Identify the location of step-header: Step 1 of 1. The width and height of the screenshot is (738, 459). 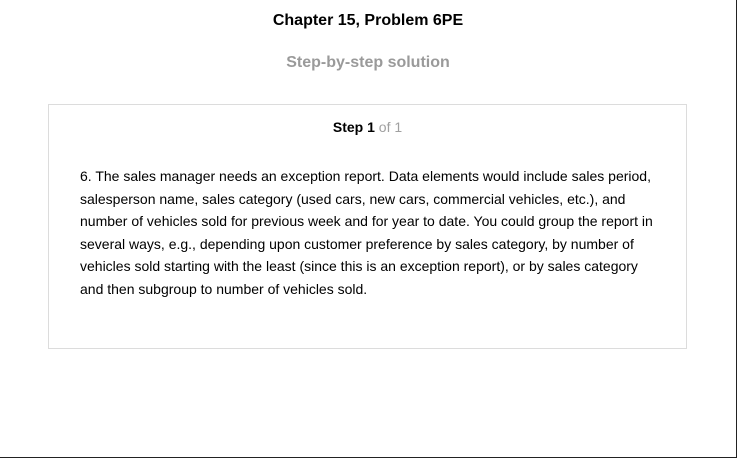
(367, 127).